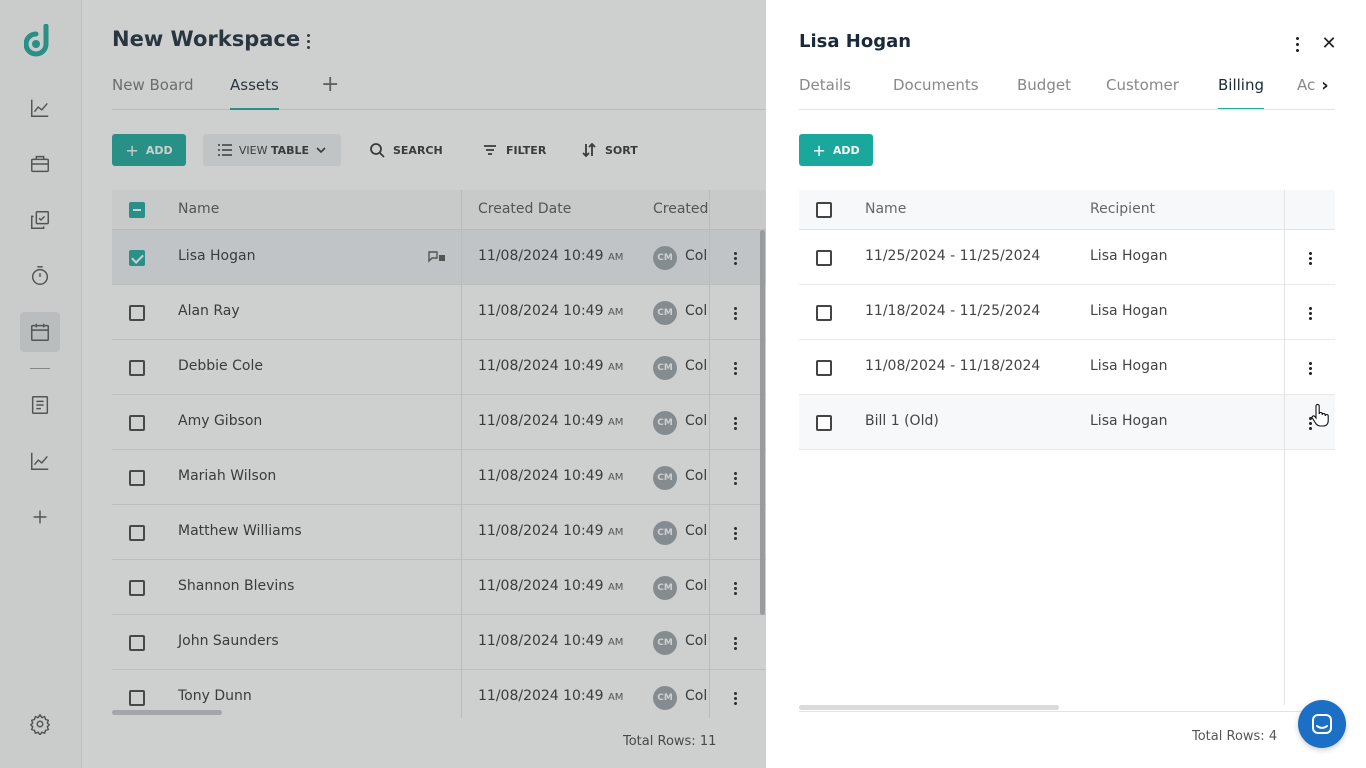  What do you see at coordinates (272, 150) in the screenshot?
I see `view-table-button: VIEW TABLE` at bounding box center [272, 150].